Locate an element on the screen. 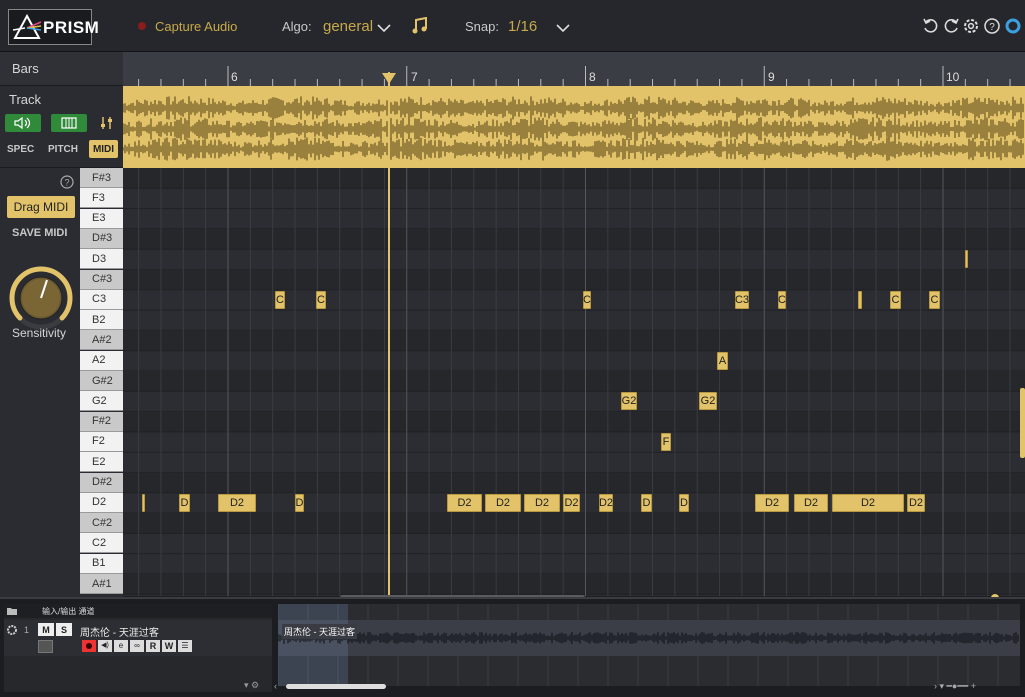 Image resolution: width=1025 pixels, height=697 pixels. link-button: ∞ is located at coordinates (137, 646).